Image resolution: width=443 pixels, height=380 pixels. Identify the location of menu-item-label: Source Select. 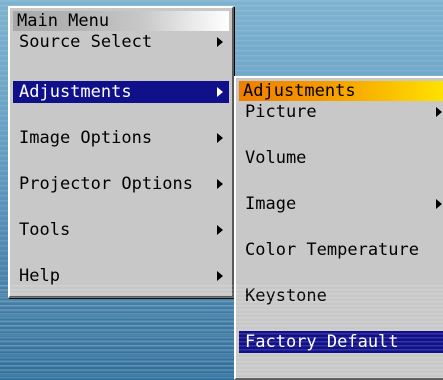
(86, 42).